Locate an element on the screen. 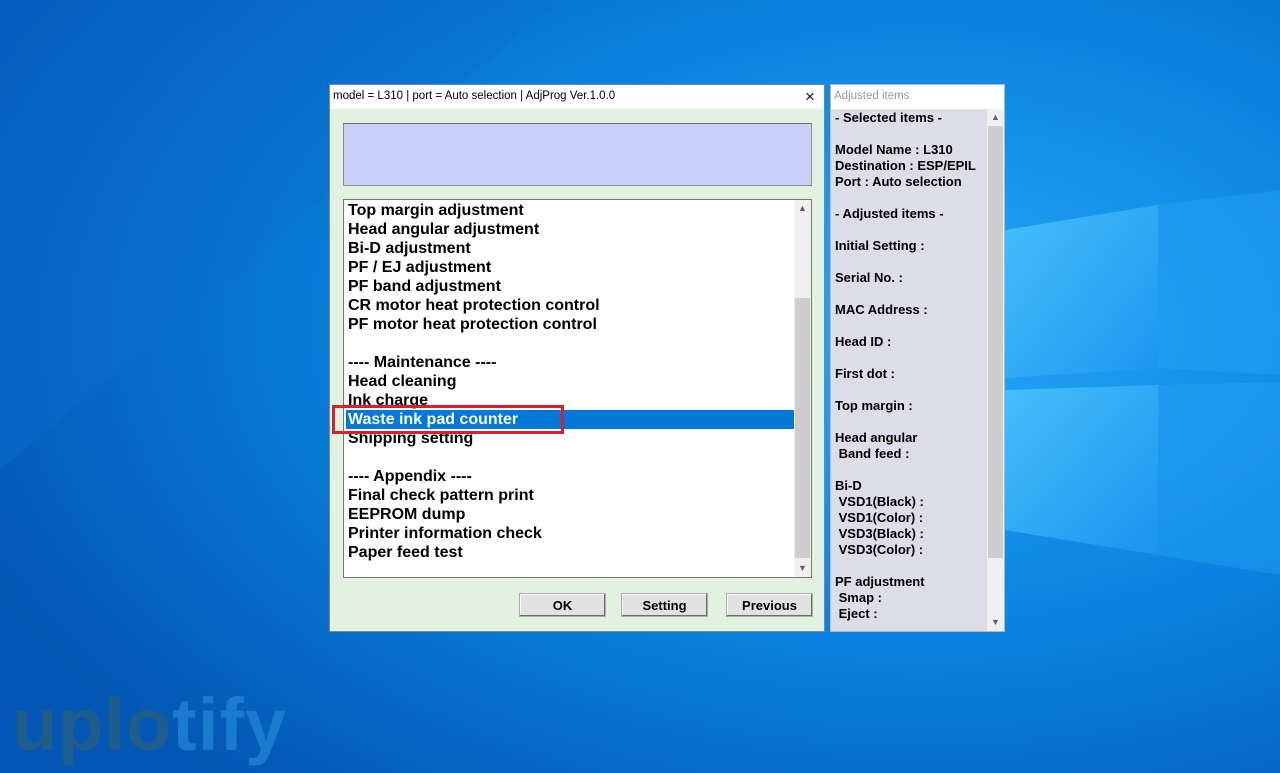 This screenshot has width=1280, height=773. adjusted-item-line: Port : Auto selection is located at coordinates (898, 181).